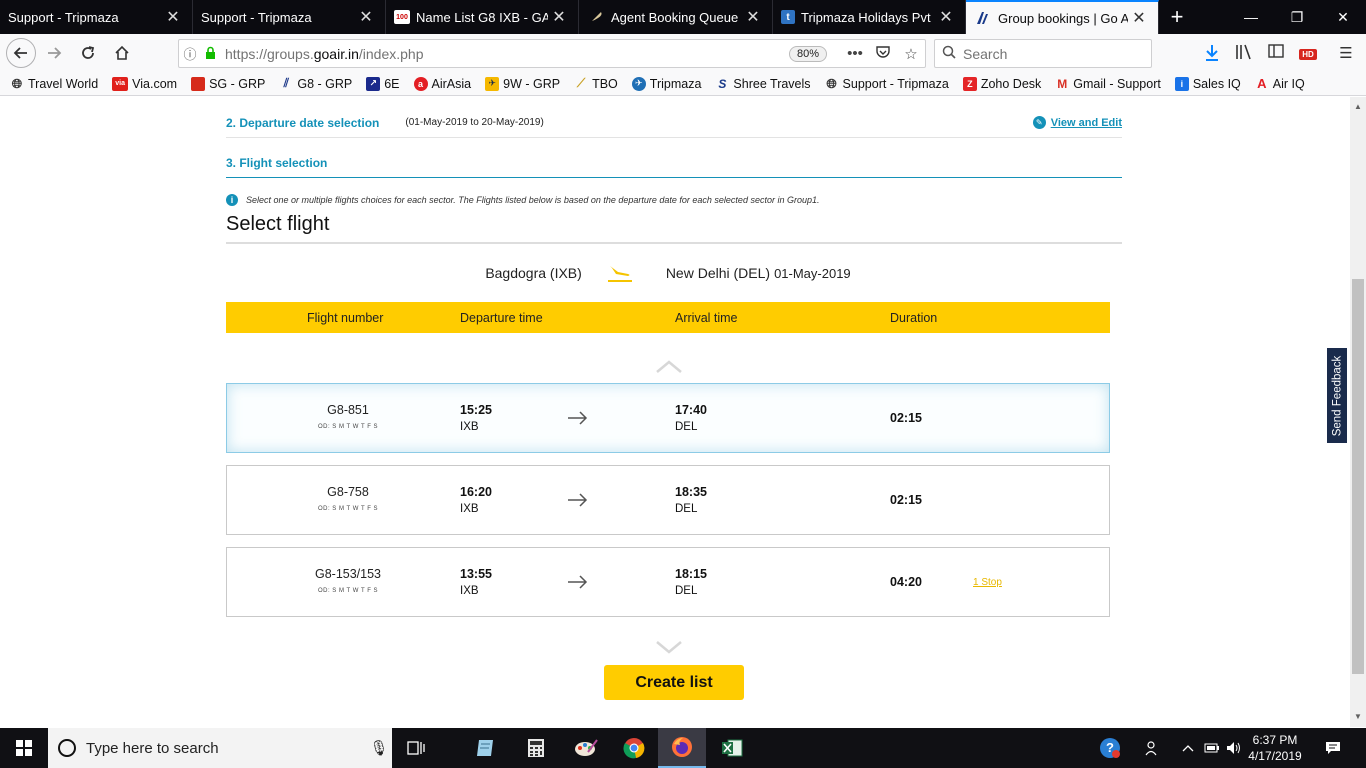 The image size is (1366, 768). Describe the element at coordinates (638, 83) in the screenshot. I see `tripmaza-icon: ✈` at that location.